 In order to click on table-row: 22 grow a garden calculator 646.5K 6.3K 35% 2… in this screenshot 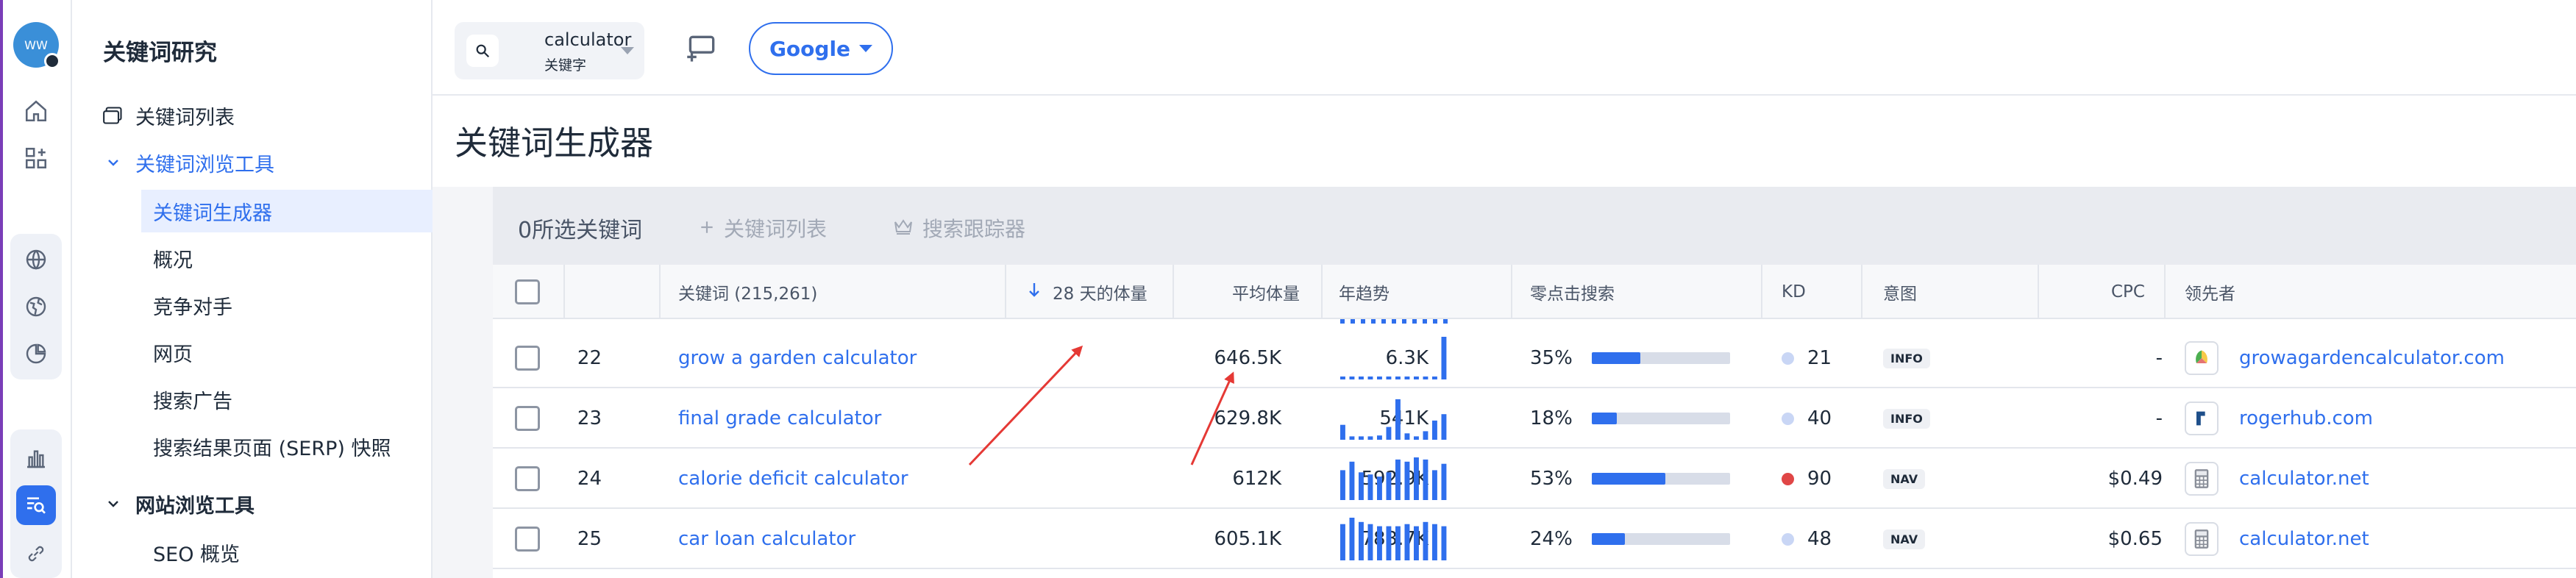, I will do `click(1534, 358)`.